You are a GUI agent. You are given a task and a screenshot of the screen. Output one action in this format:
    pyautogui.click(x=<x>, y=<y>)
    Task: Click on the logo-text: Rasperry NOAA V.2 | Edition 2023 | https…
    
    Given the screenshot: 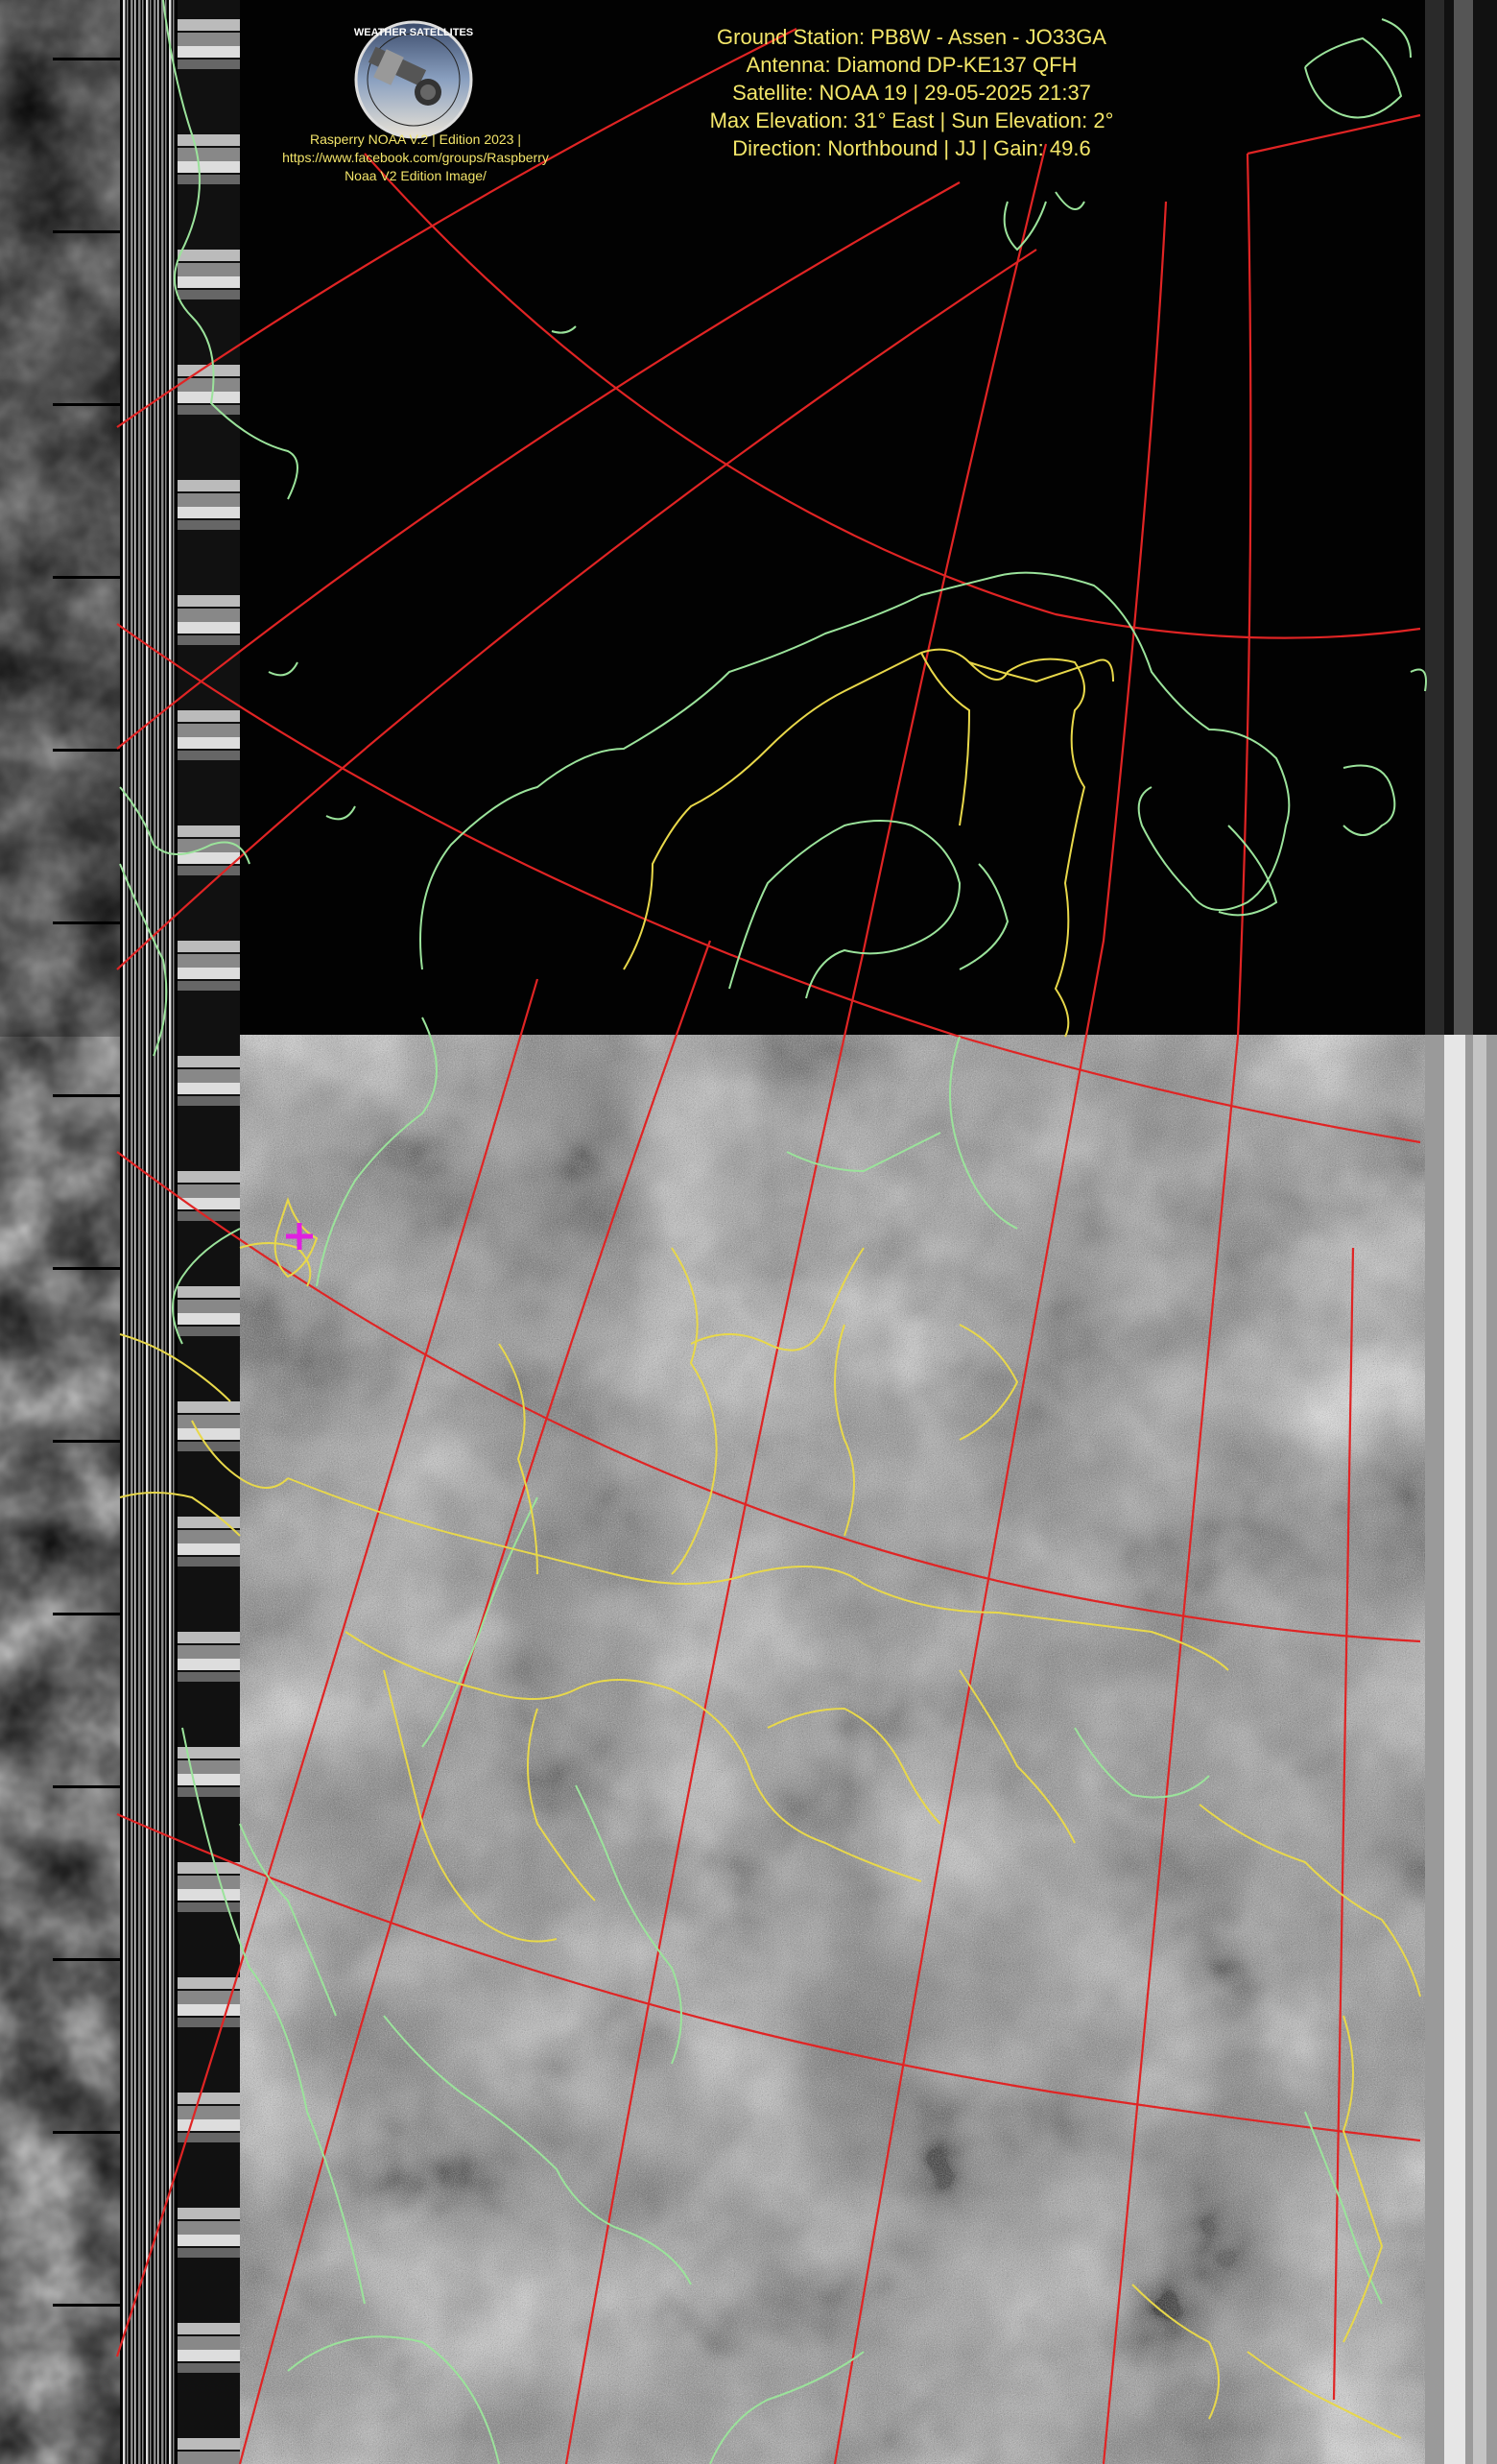 What is the action you would take?
    pyautogui.click(x=415, y=158)
    